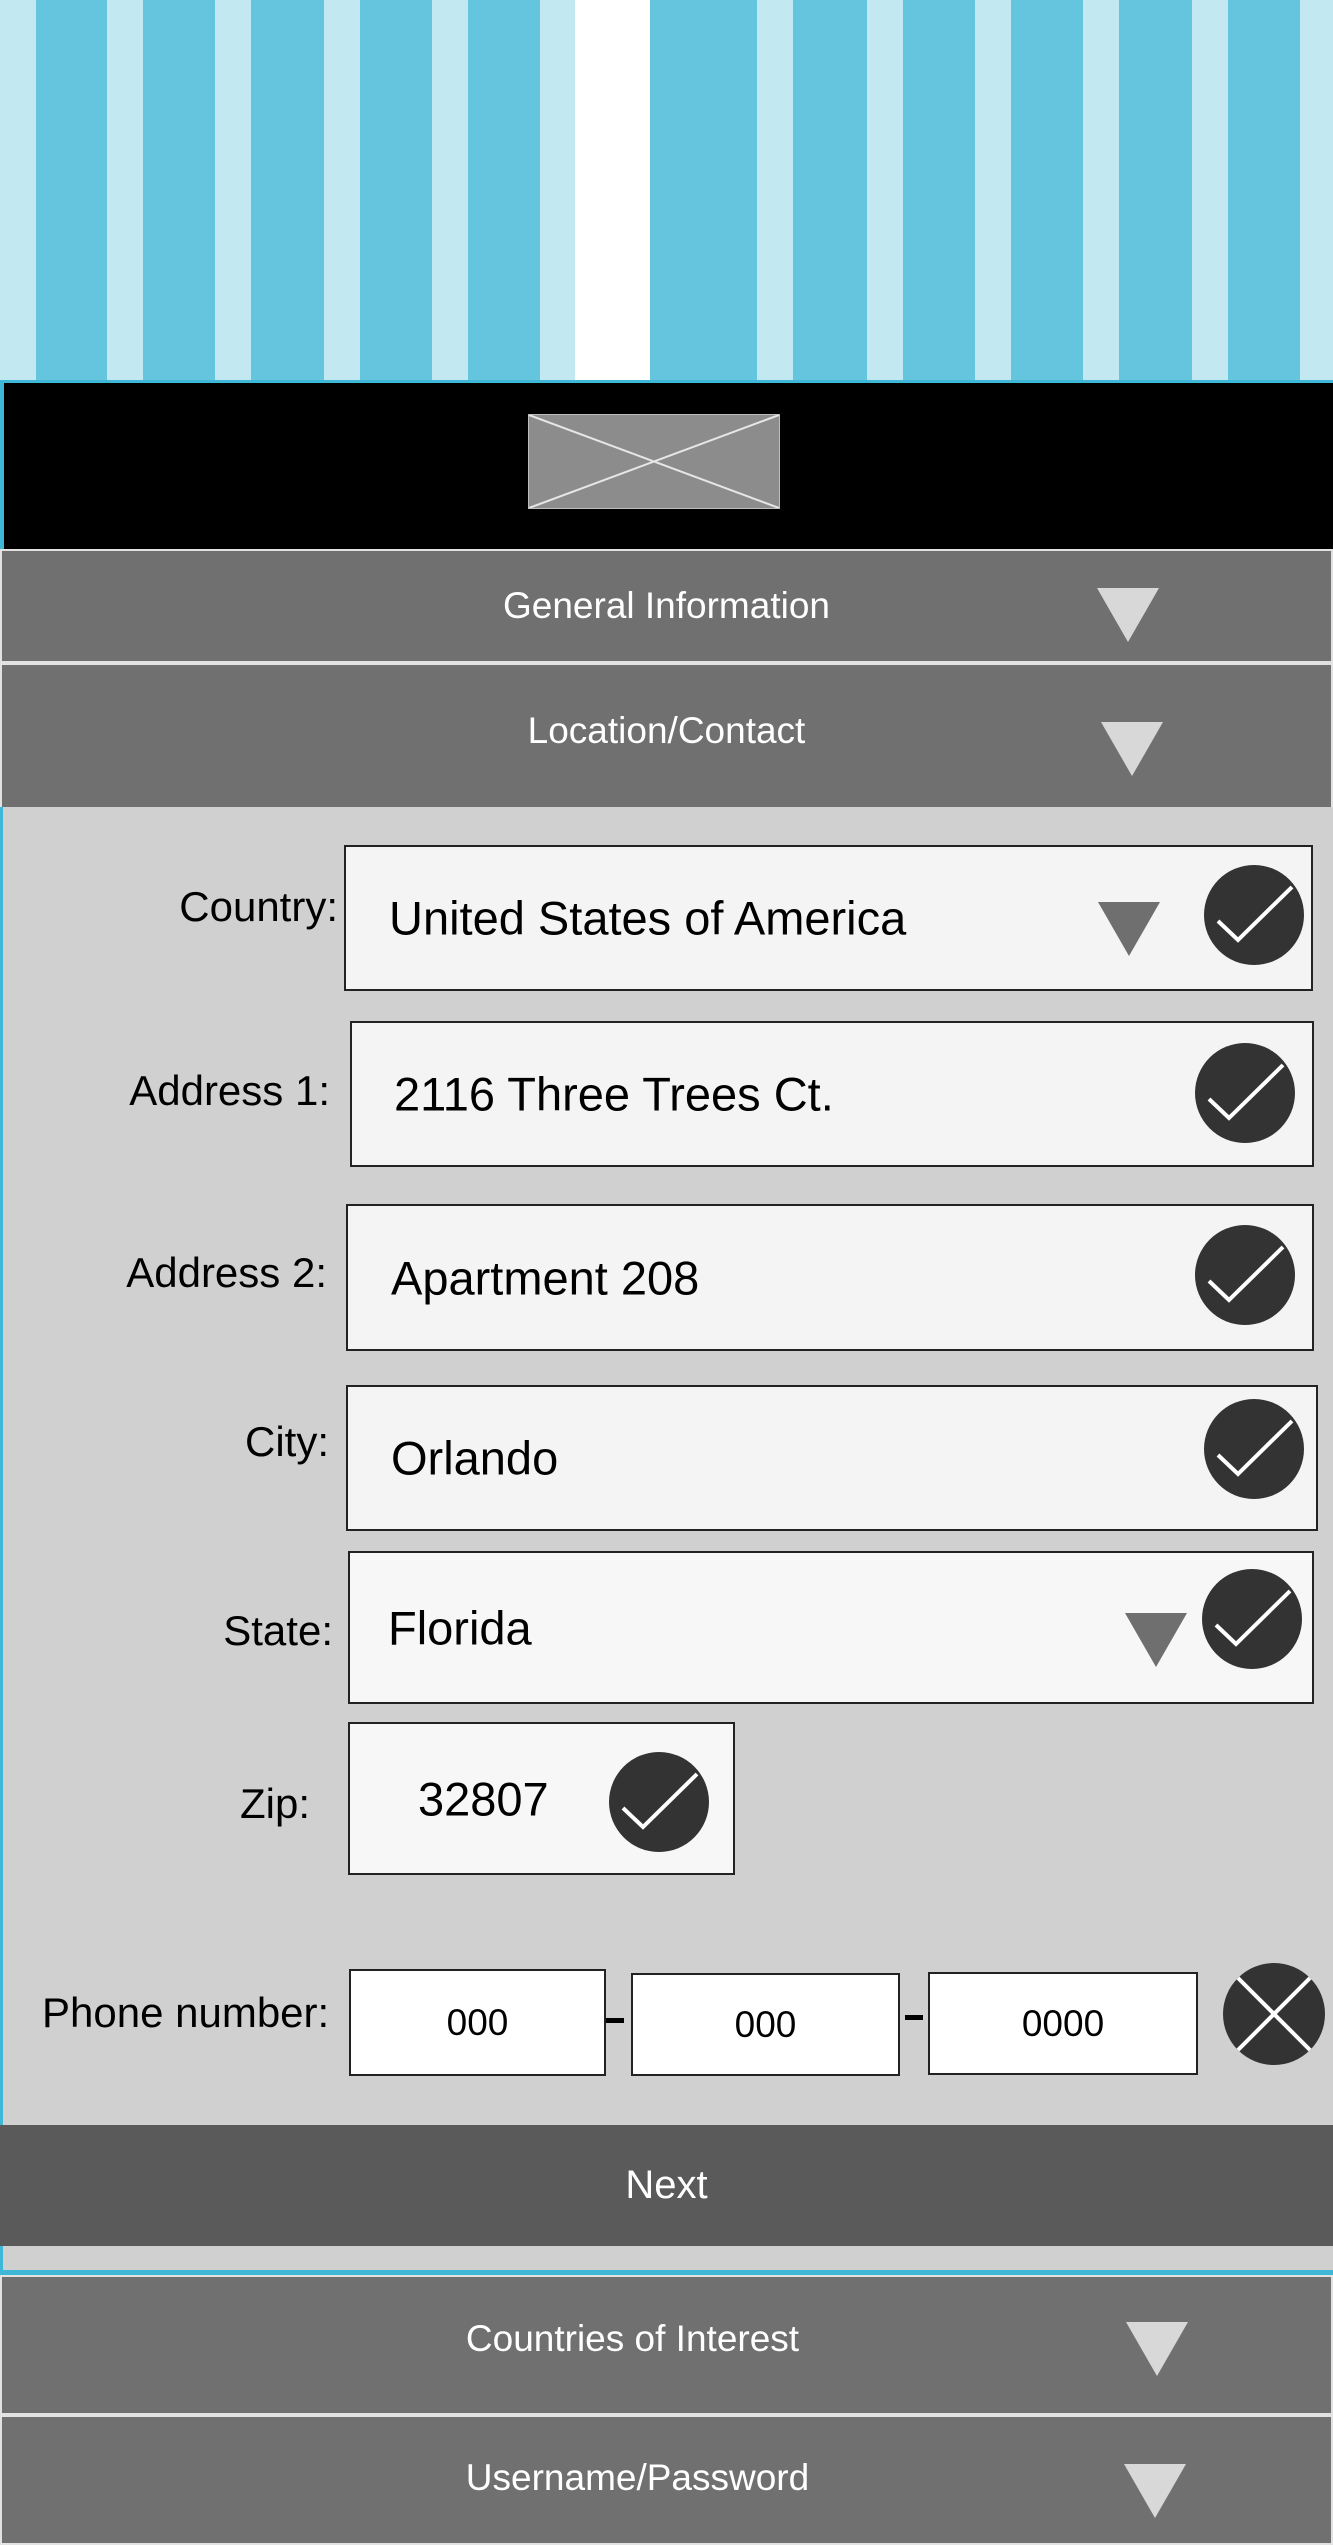  What do you see at coordinates (654, 461) in the screenshot?
I see `image-placeholder-icon` at bounding box center [654, 461].